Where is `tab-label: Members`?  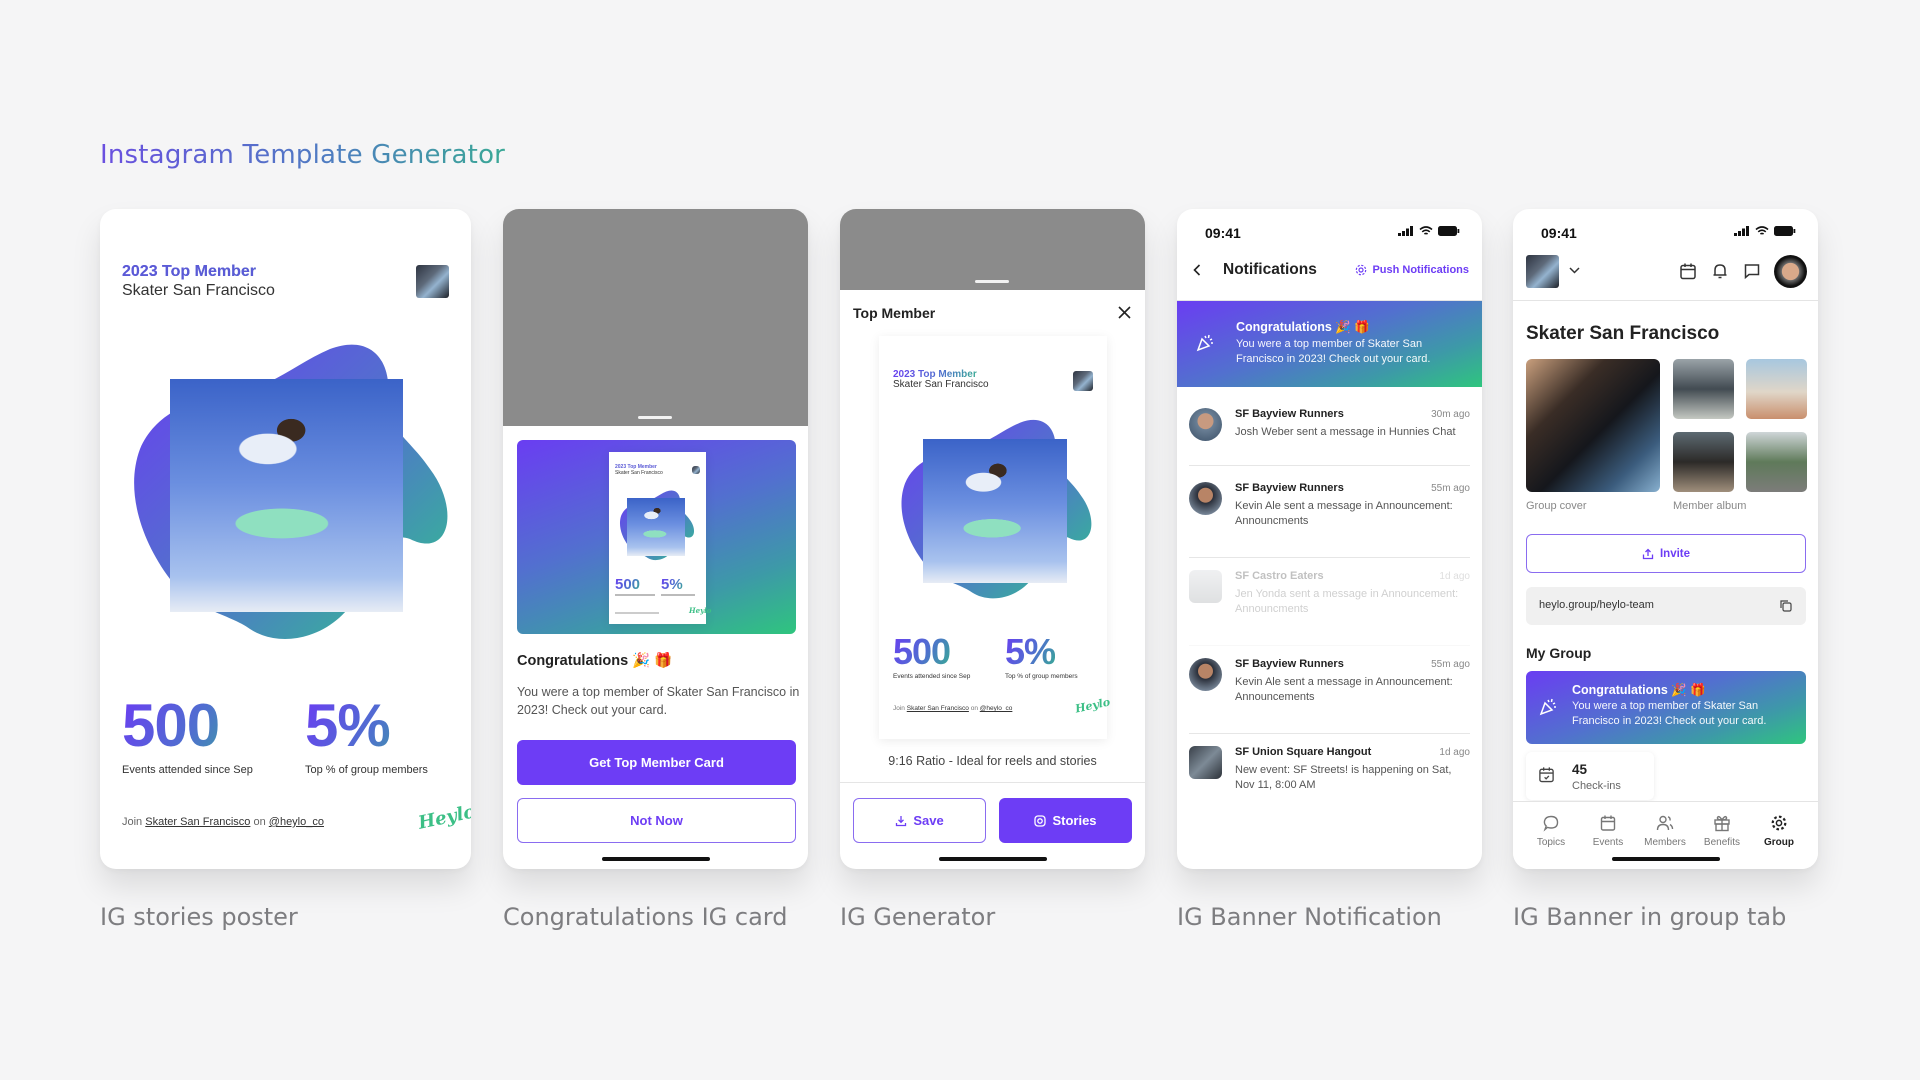 tab-label: Members is located at coordinates (1665, 842).